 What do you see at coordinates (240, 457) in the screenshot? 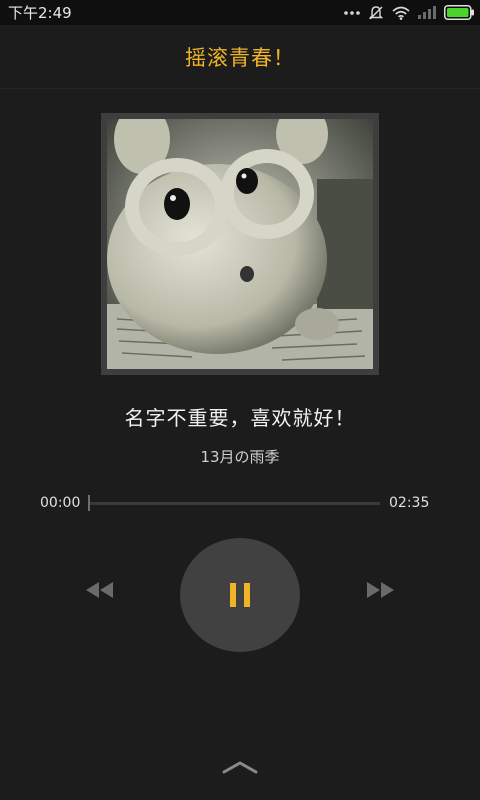
I see `artist-name: 13月の雨季` at bounding box center [240, 457].